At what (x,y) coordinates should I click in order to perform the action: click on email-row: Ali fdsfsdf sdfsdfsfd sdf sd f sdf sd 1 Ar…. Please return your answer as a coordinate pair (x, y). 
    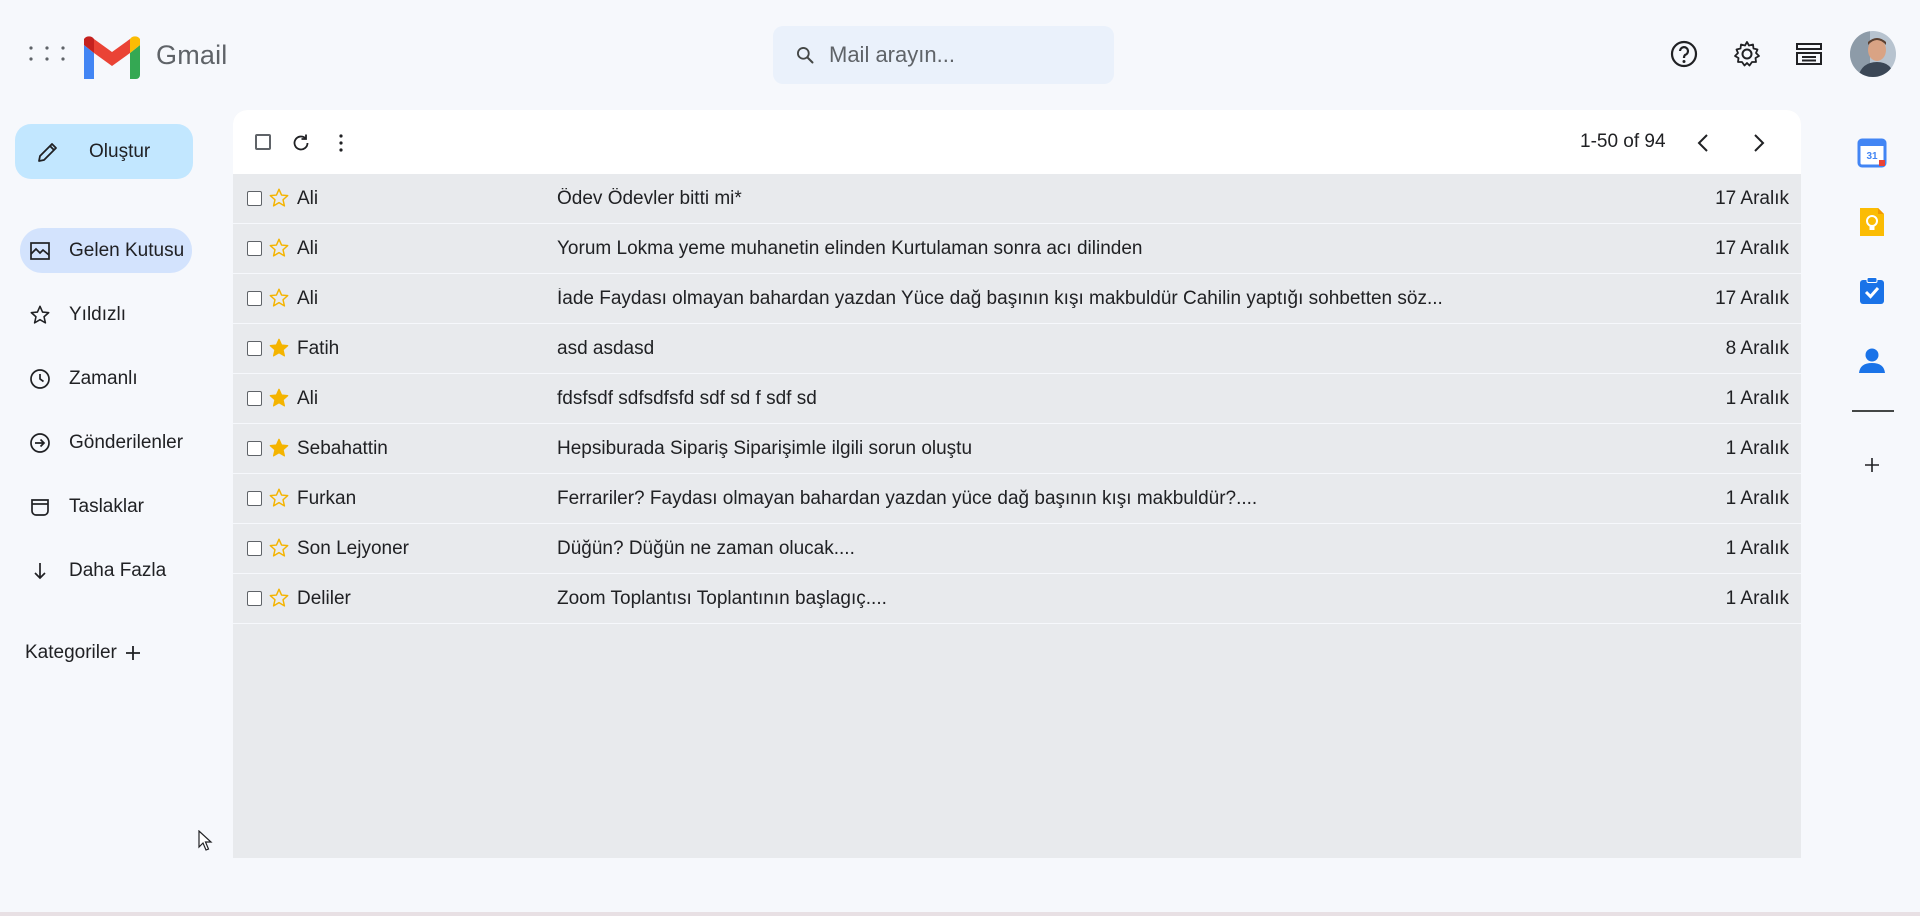
    Looking at the image, I should click on (1017, 399).